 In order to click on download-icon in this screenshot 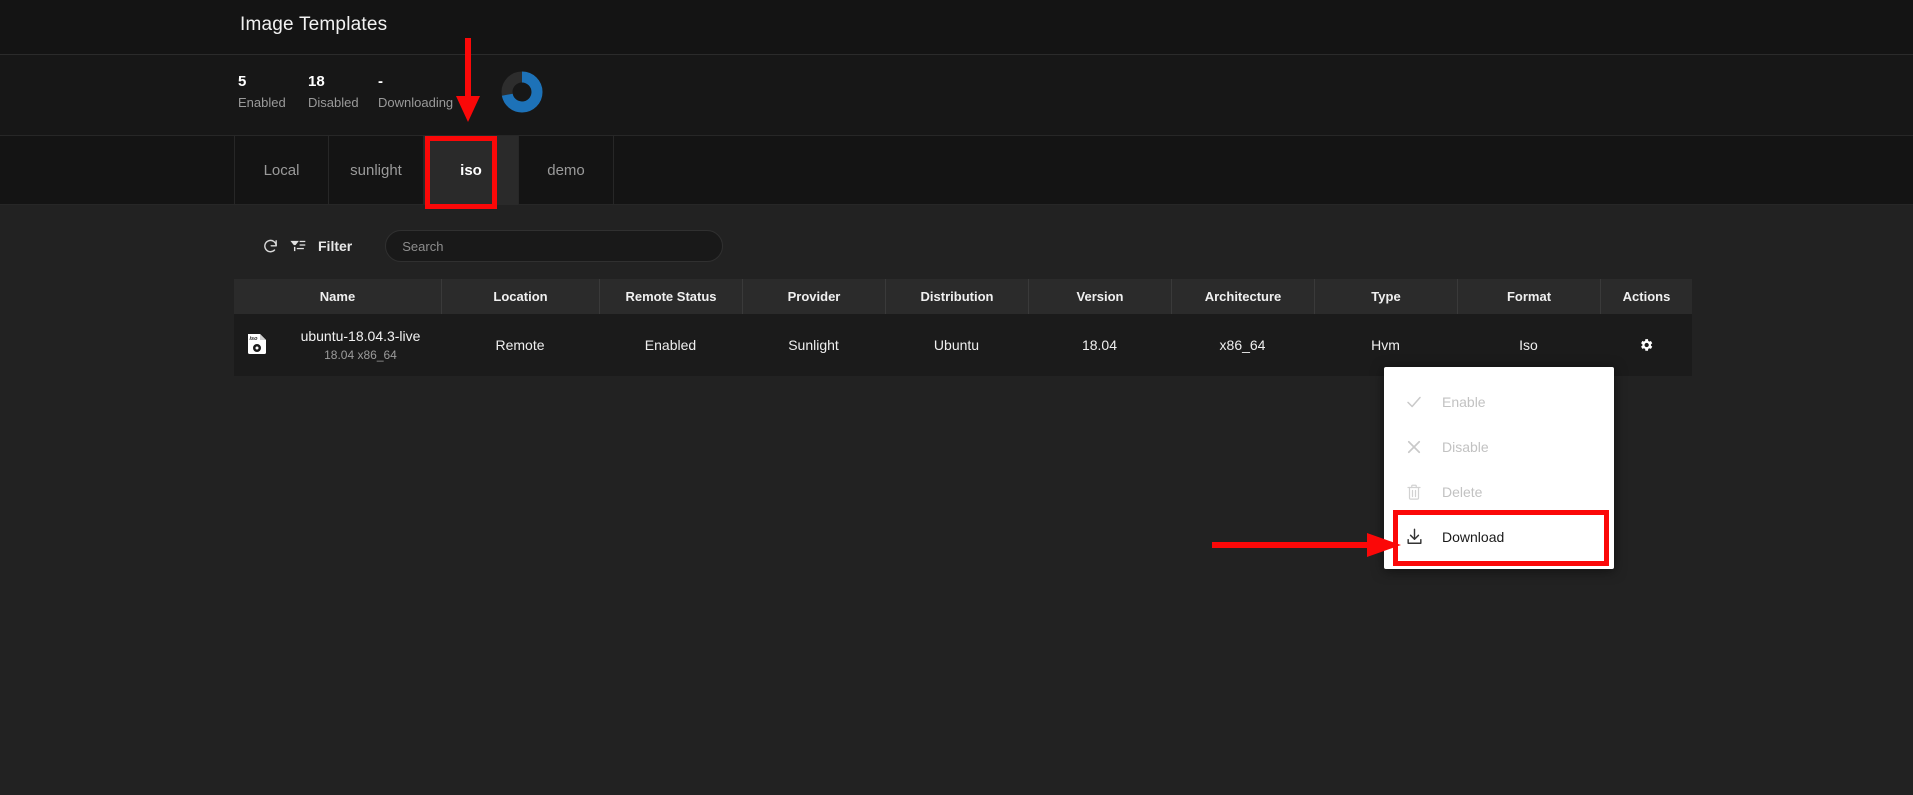, I will do `click(1414, 537)`.